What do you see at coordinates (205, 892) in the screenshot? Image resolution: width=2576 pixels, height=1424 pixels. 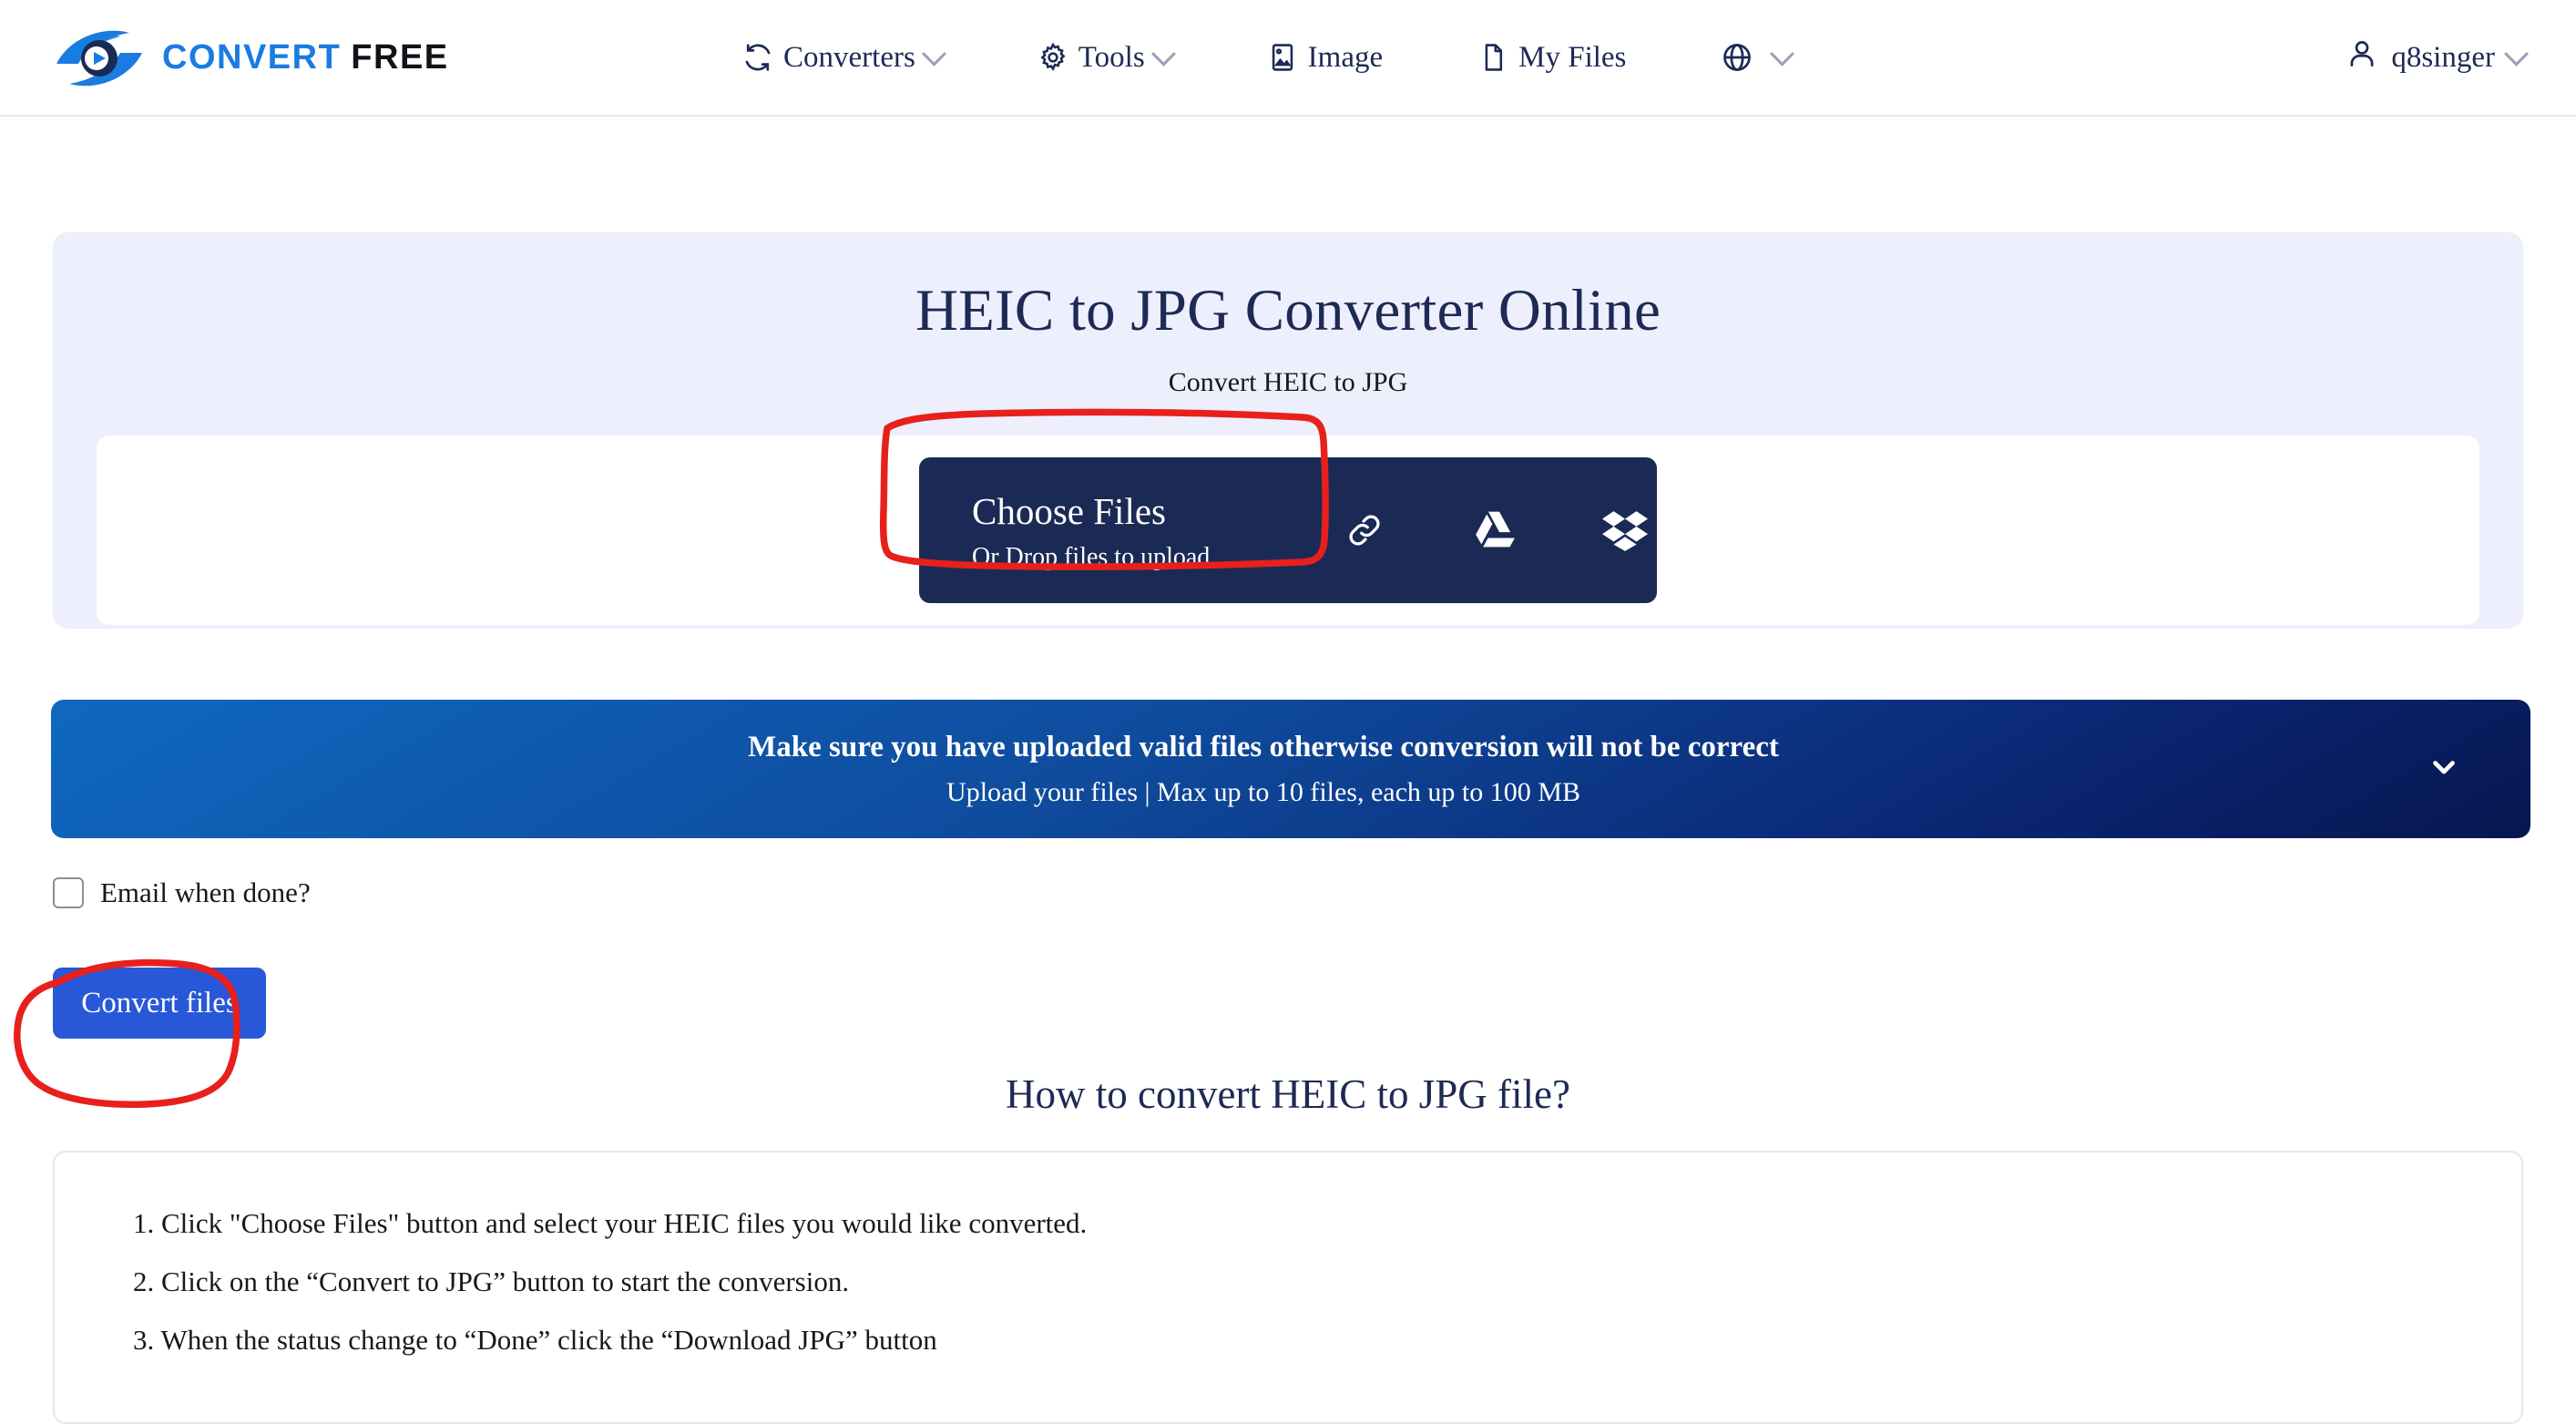 I see `email-when-done-label: Email when done?` at bounding box center [205, 892].